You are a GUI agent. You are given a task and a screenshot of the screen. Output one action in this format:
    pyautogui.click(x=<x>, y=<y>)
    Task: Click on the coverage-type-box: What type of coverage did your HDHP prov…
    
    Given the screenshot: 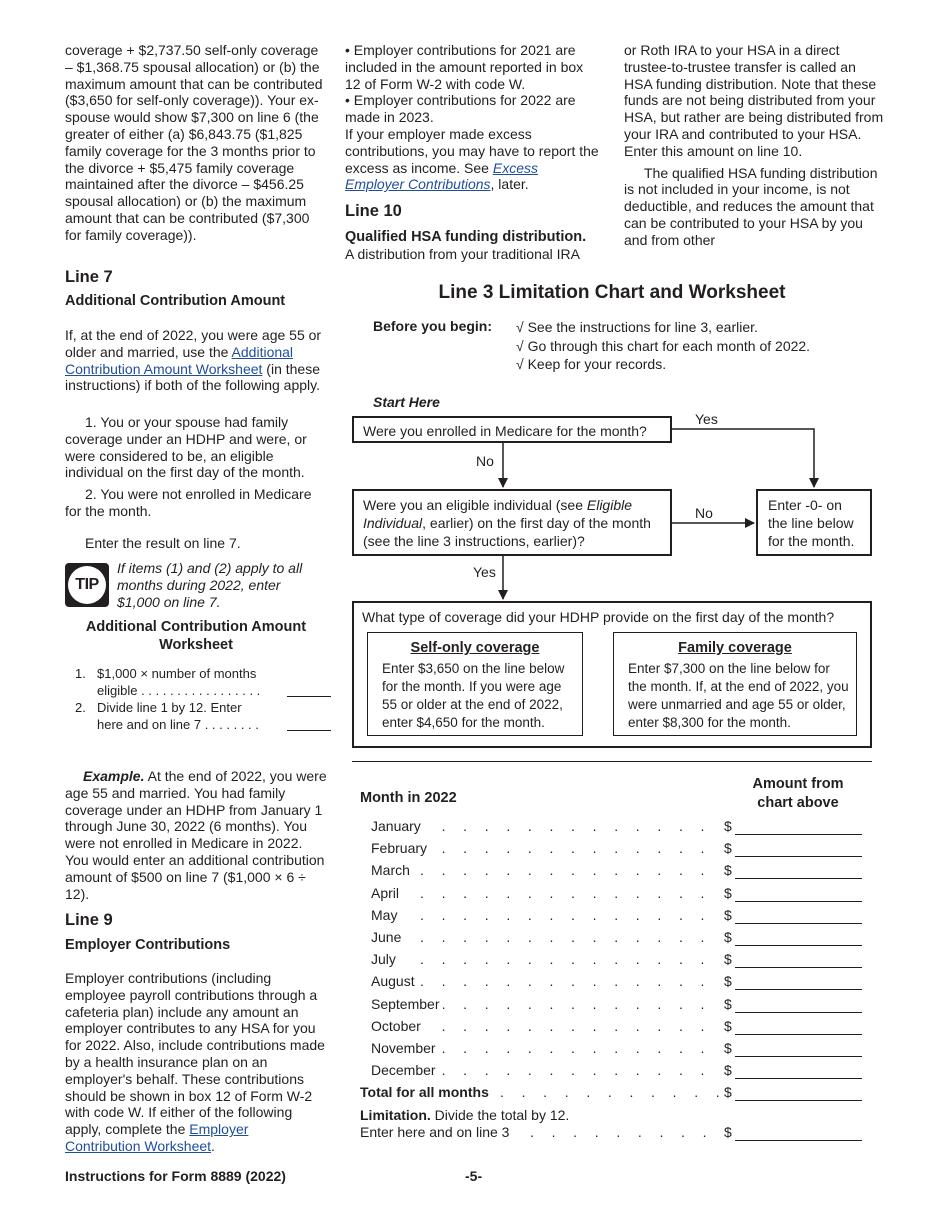 What is the action you would take?
    pyautogui.click(x=612, y=674)
    